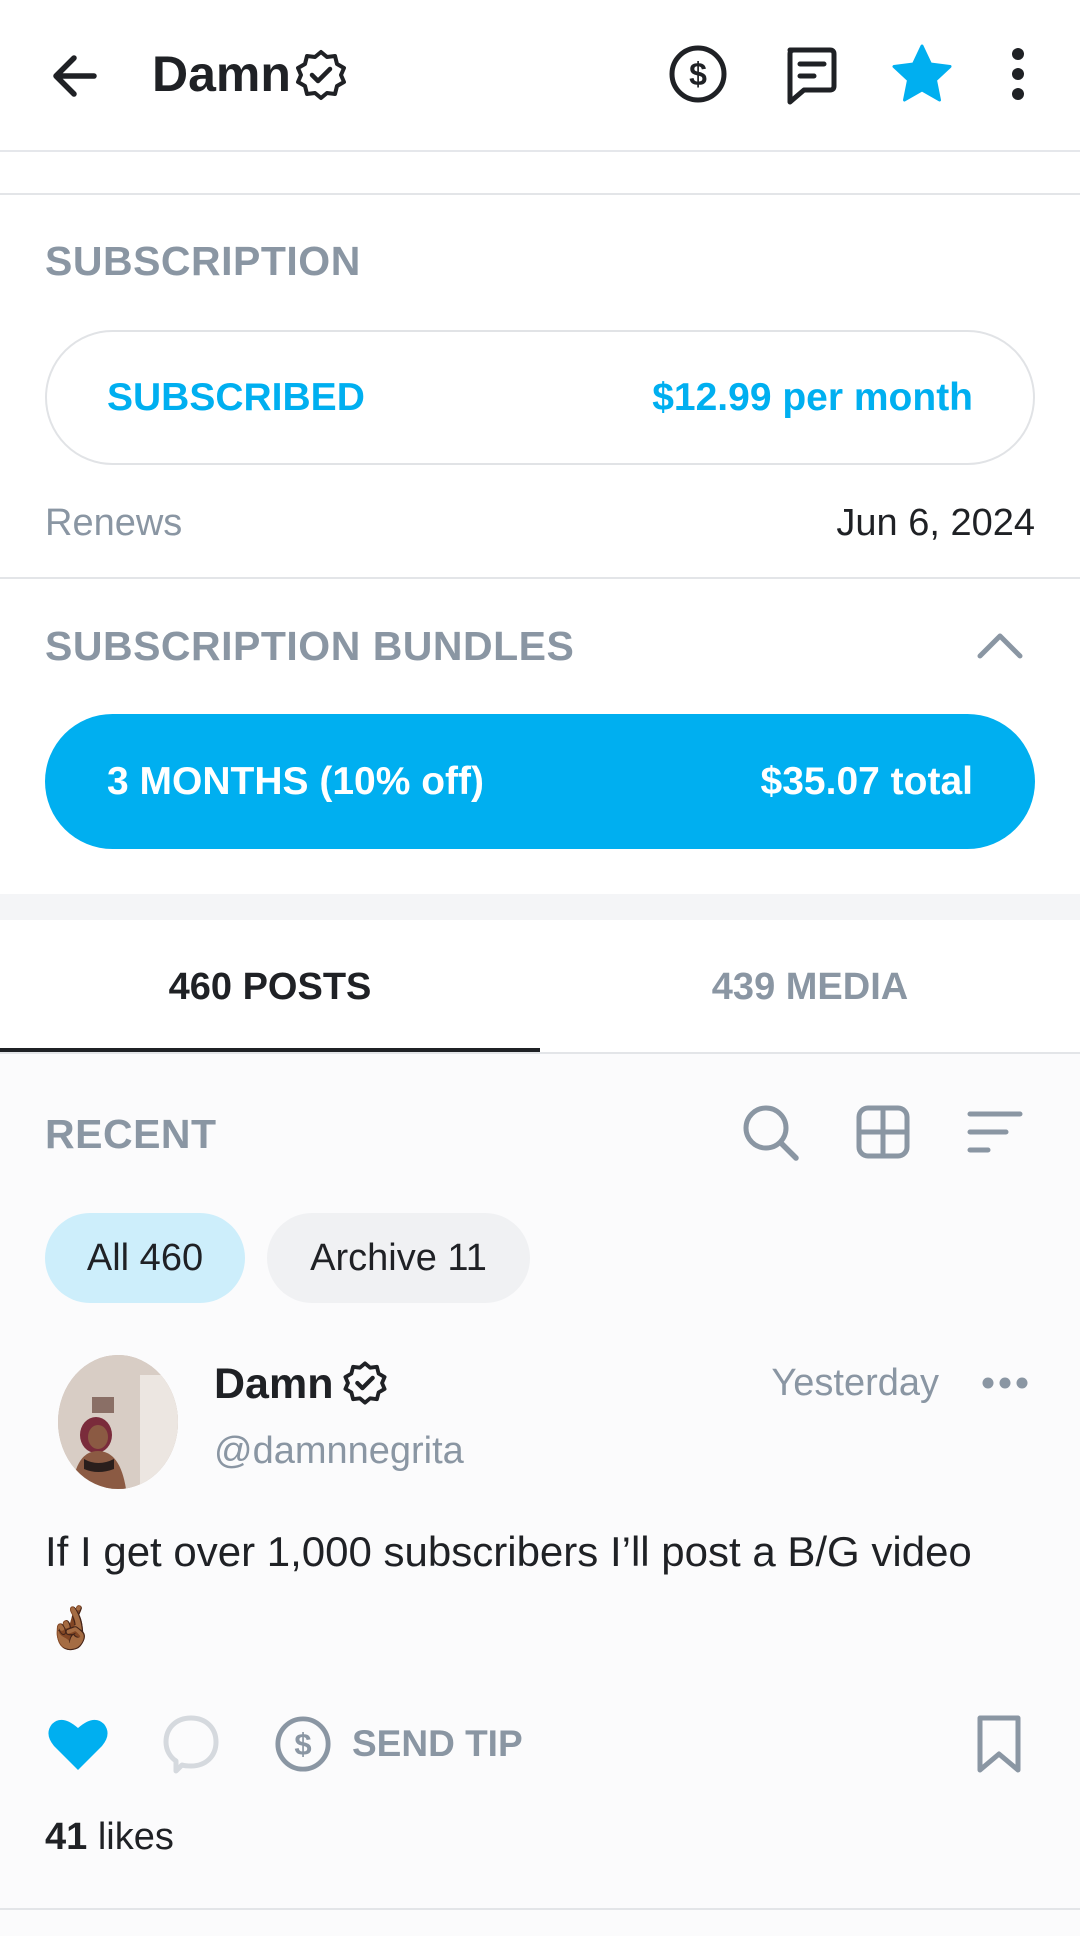  I want to click on message-button, so click(810, 76).